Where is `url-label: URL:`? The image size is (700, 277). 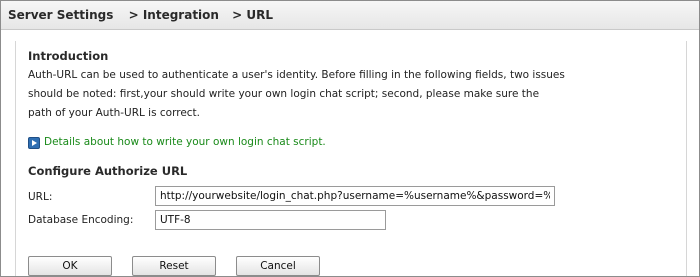
url-label: URL: is located at coordinates (40, 197).